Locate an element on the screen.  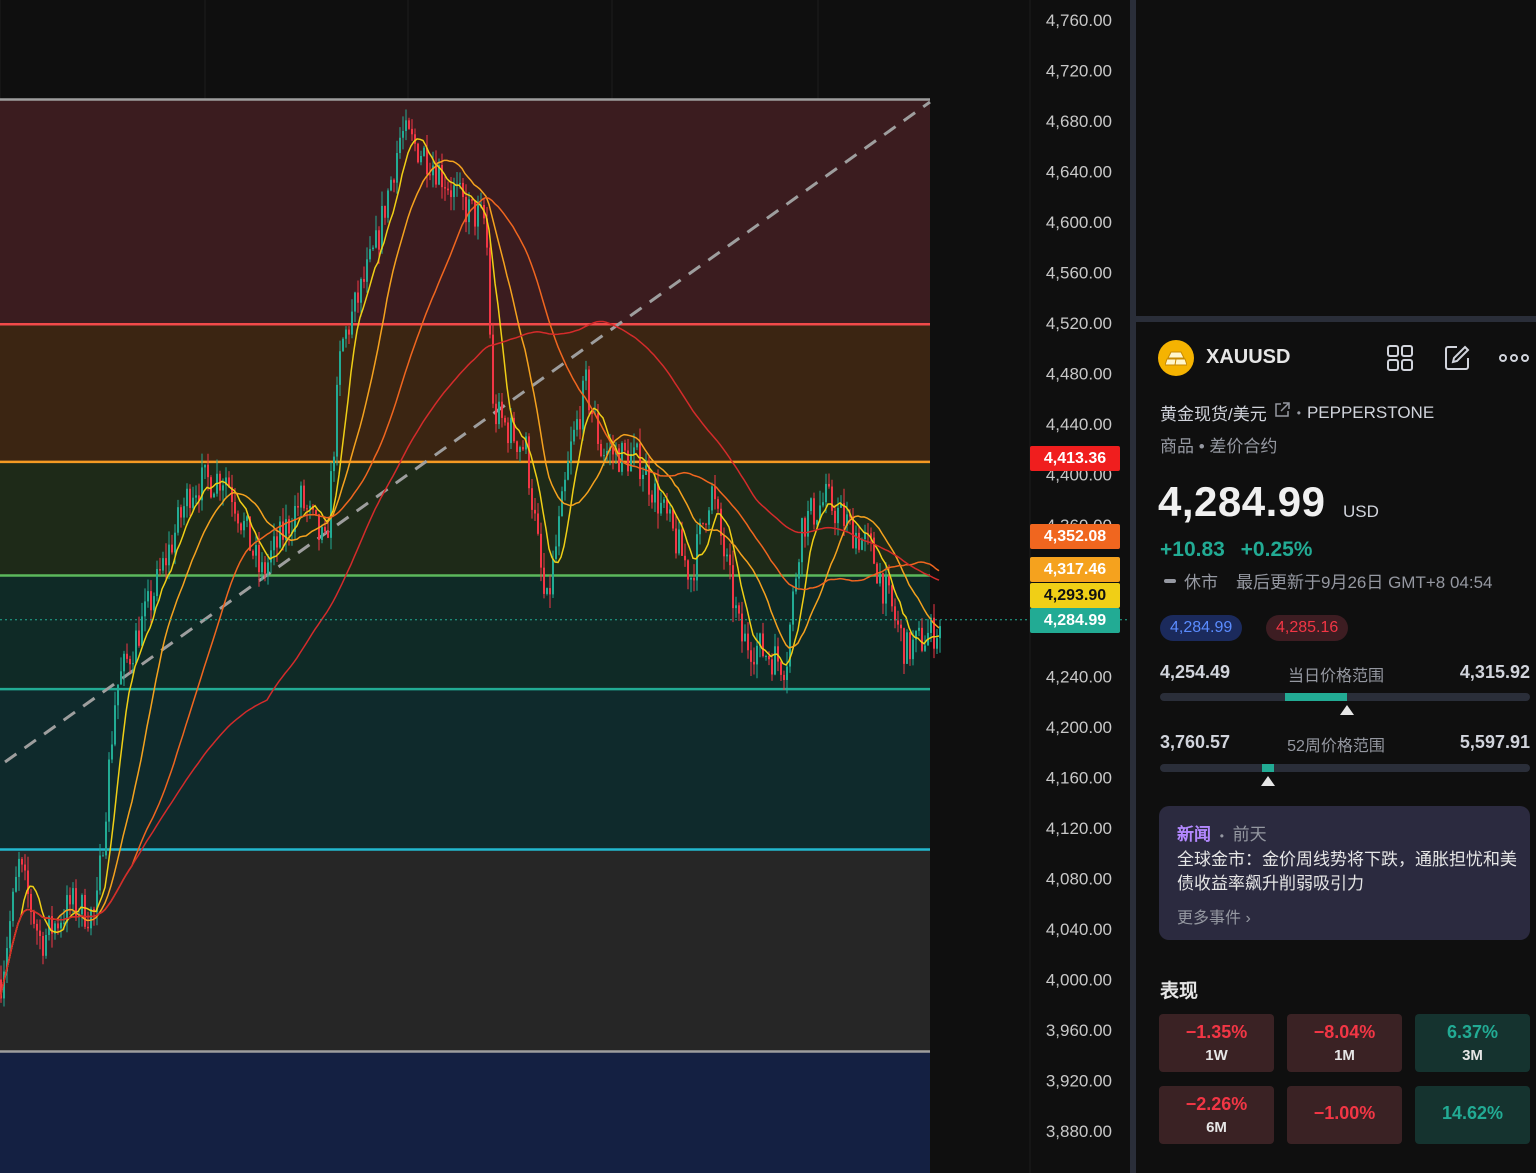
symbol-name: XAUUSD is located at coordinates (1248, 357).